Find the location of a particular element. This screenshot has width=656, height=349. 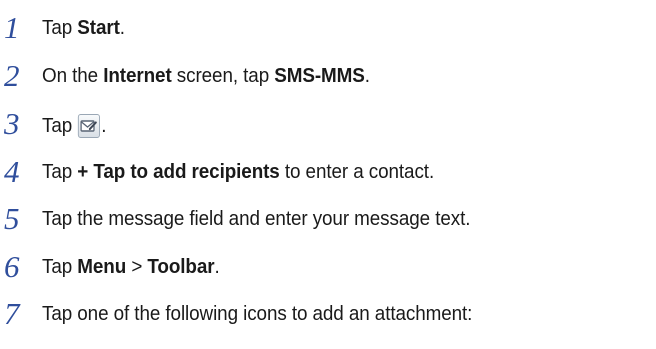

step-text: On the Internet screen, tap SMS-MMS. is located at coordinates (206, 75).